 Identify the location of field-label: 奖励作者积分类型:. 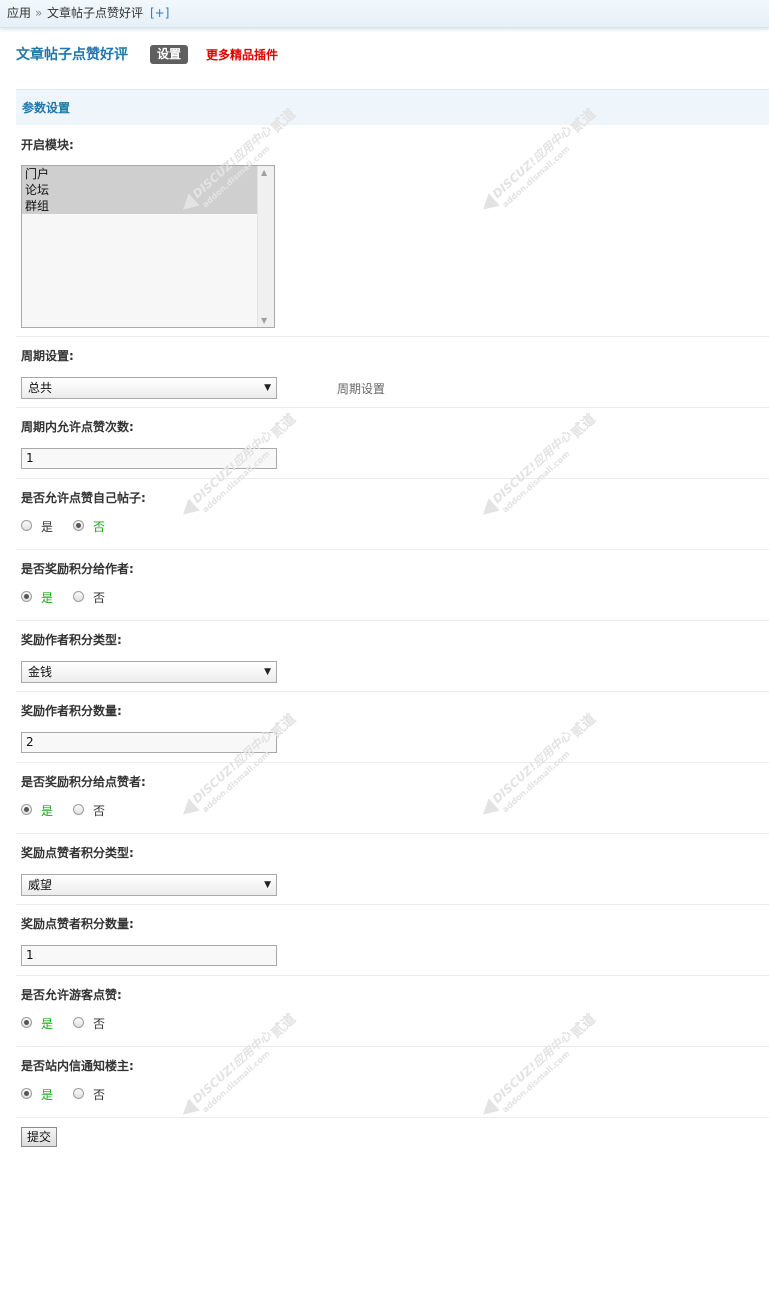
(71, 640).